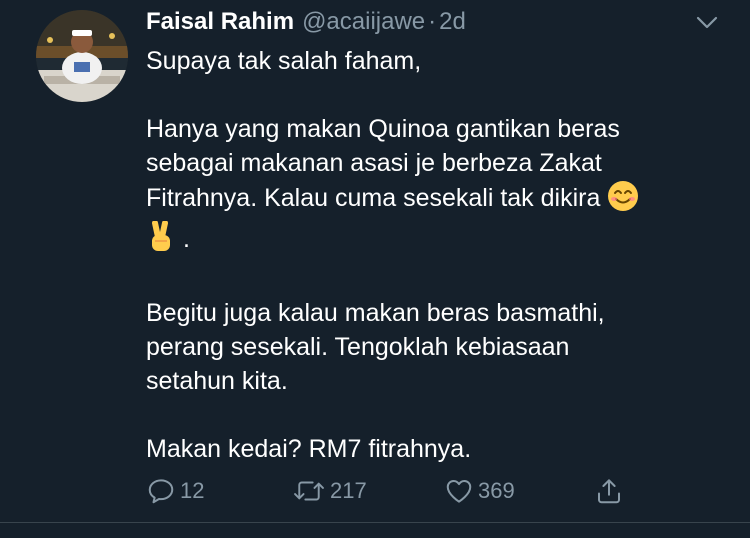  I want to click on retweet-button: 217, so click(329, 491).